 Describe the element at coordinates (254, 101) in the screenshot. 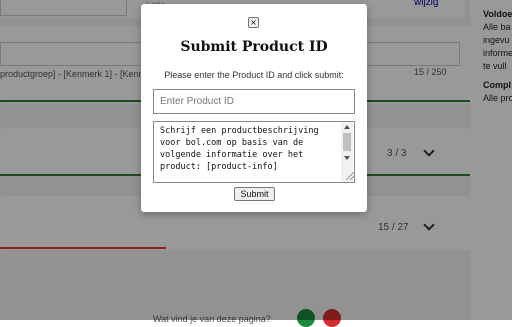

I see `product-id-input` at that location.